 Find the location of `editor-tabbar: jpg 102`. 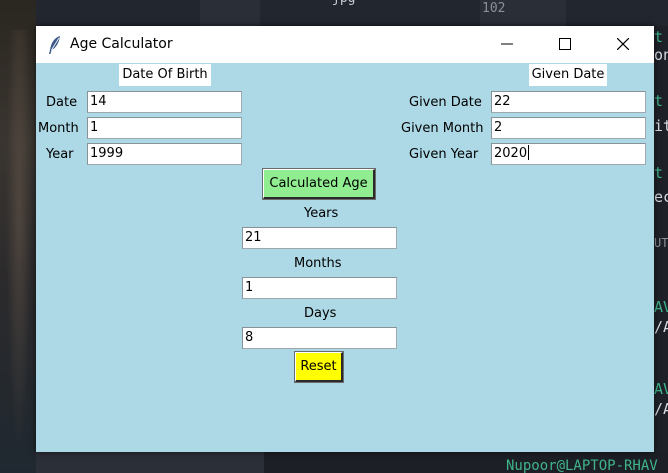

editor-tabbar: jpg 102 is located at coordinates (352, 13).